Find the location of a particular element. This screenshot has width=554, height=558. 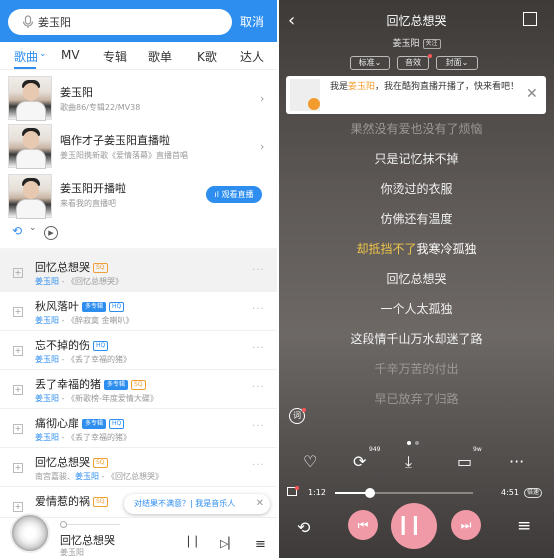

live-now-sub: 来看我的直播吧 is located at coordinates (88, 203).